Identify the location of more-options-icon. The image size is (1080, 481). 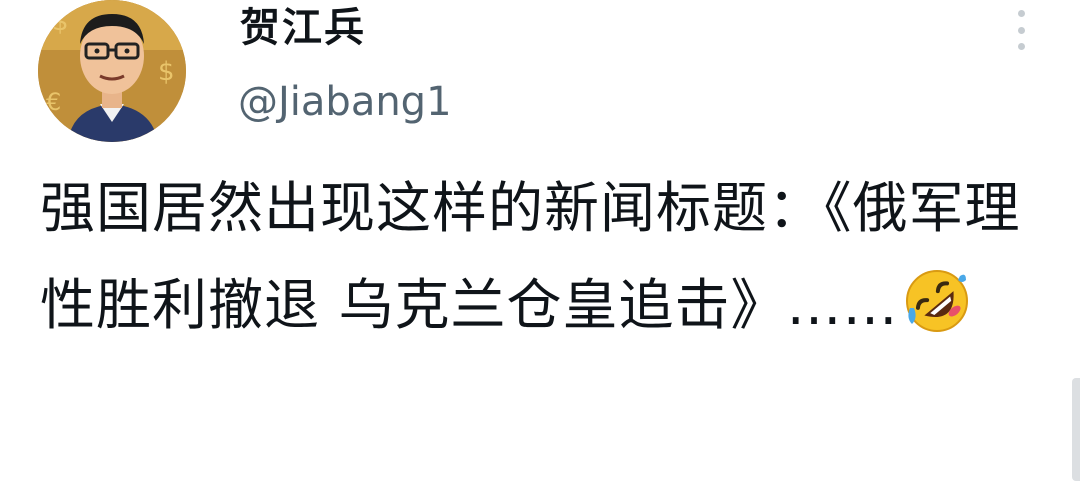
(1021, 30).